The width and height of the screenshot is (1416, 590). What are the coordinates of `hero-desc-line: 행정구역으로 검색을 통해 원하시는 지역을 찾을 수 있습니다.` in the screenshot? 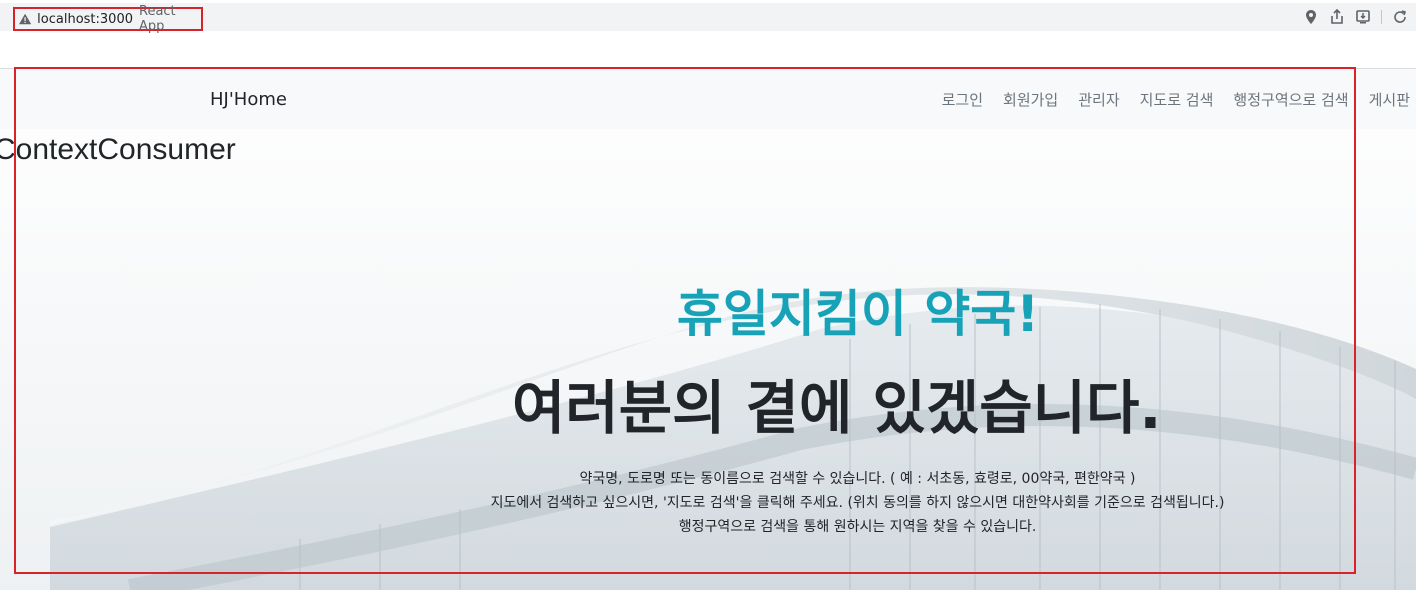 It's located at (857, 527).